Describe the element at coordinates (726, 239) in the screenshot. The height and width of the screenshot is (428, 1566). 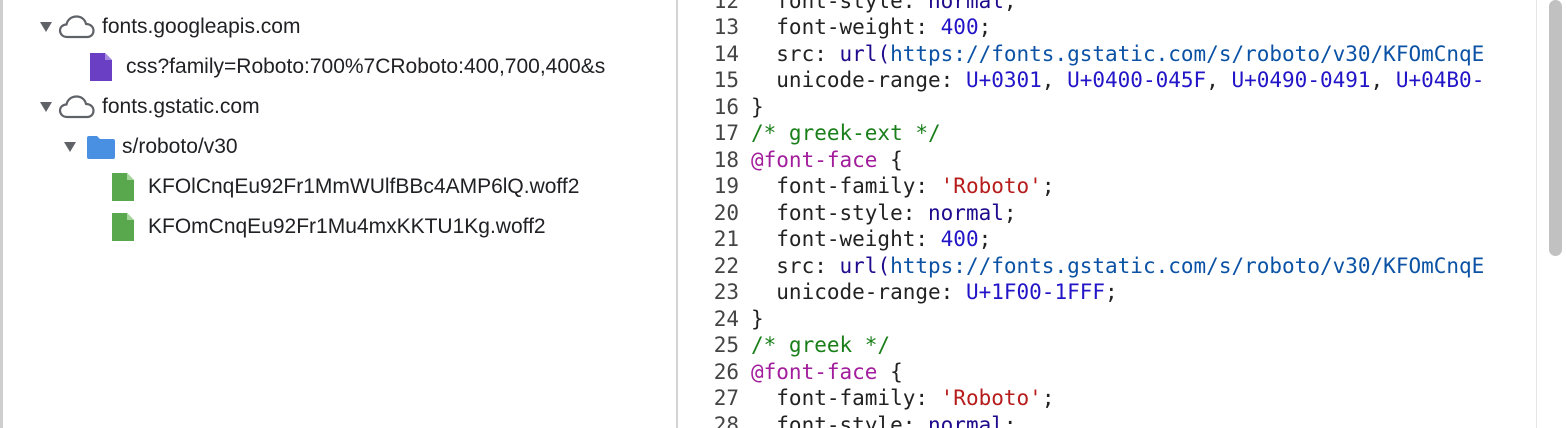
I see `line-number: 21` at that location.